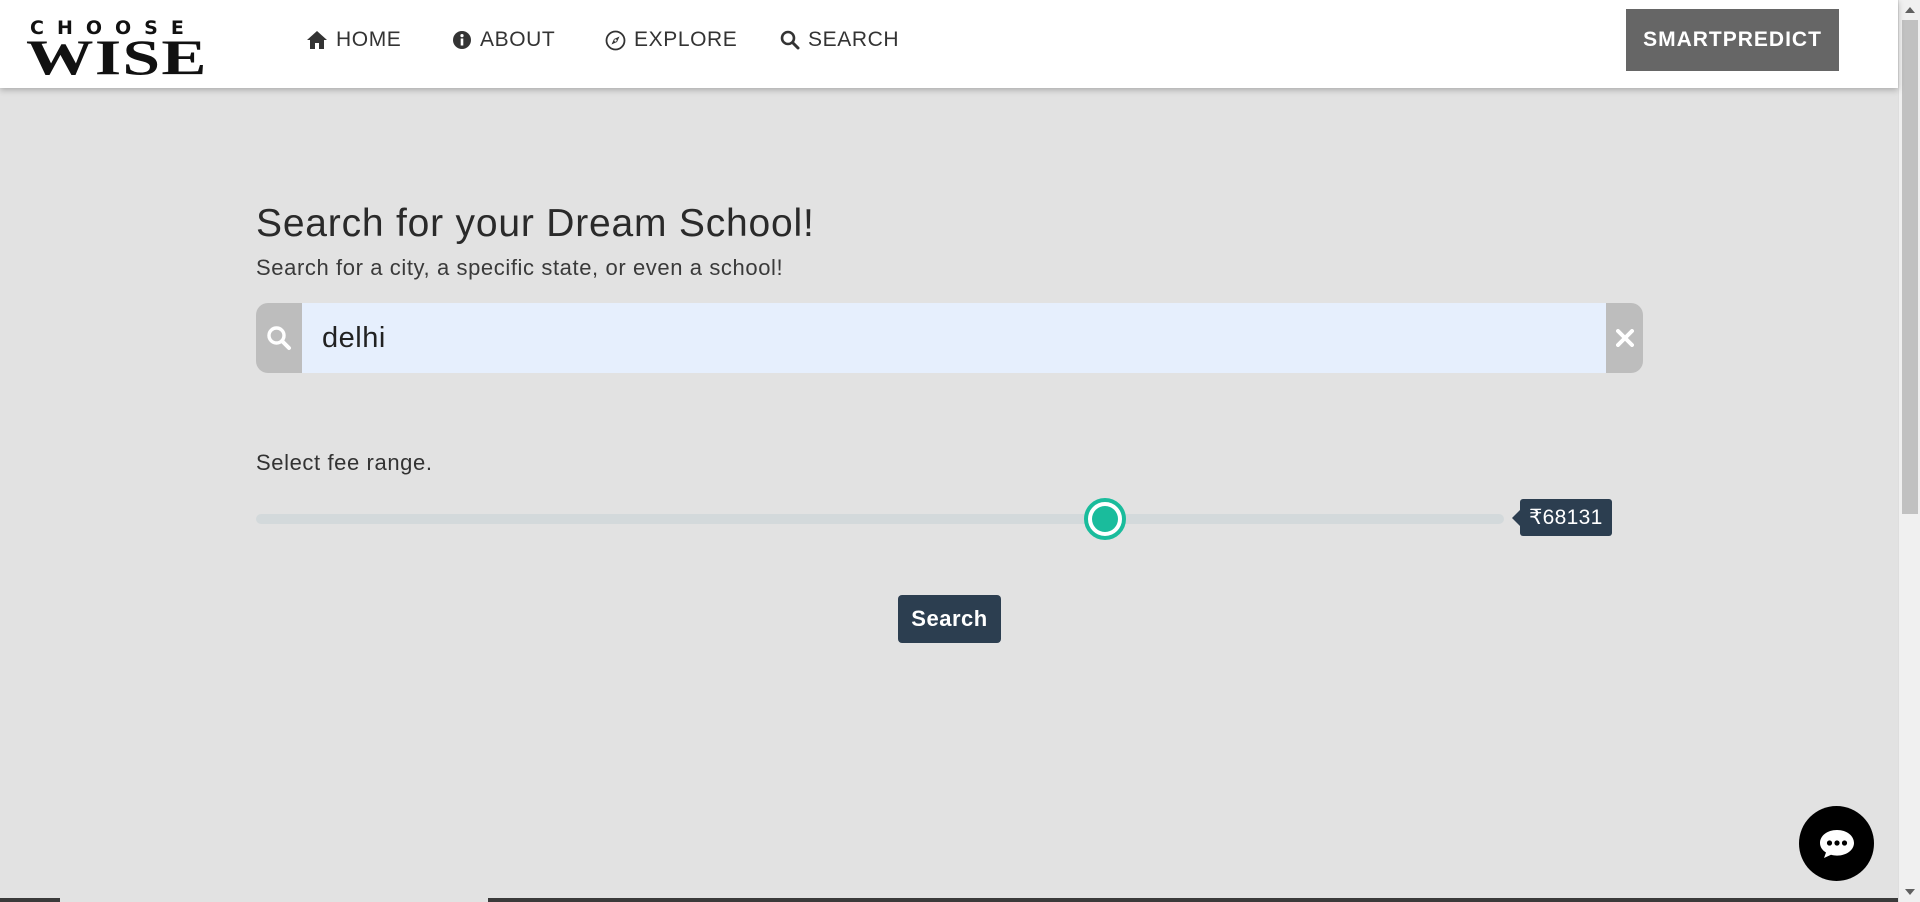  Describe the element at coordinates (1732, 40) in the screenshot. I see `smartpredict-button: SMARTPREDICT` at that location.